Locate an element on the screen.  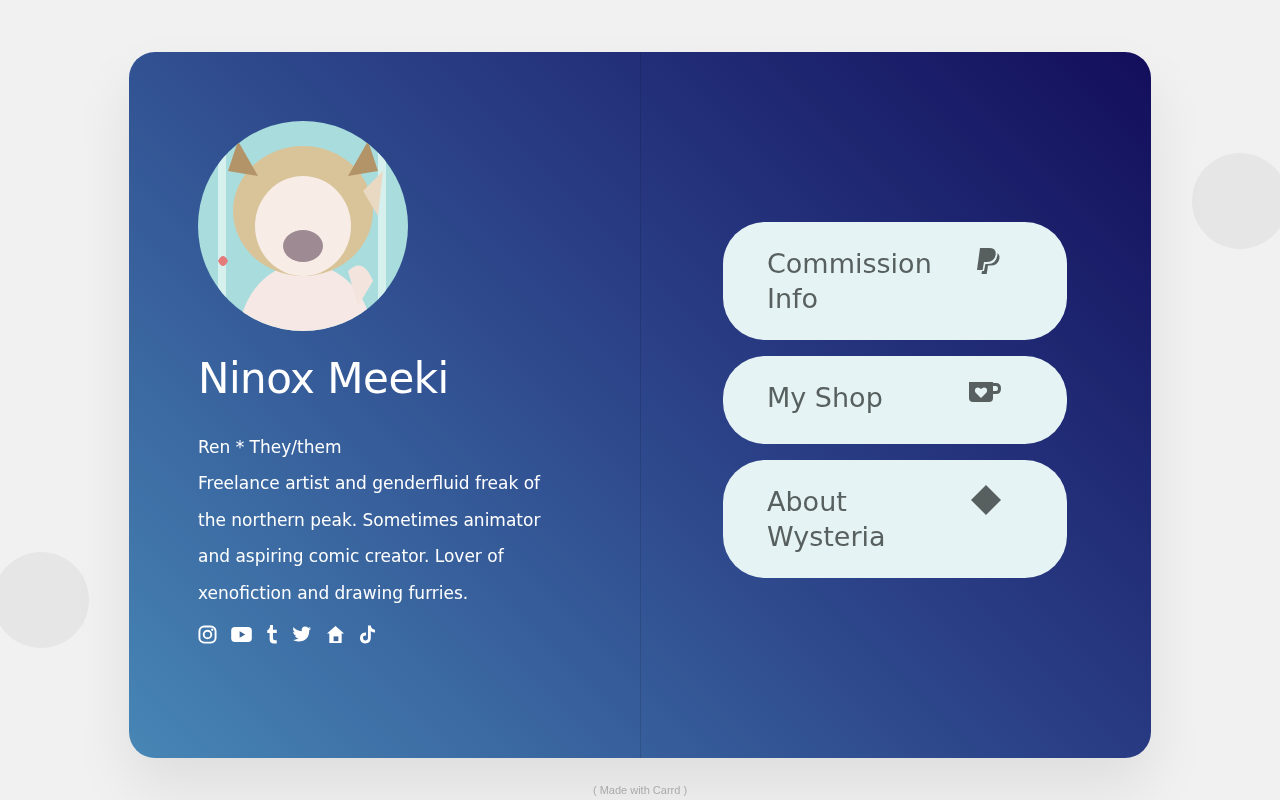
house-icon is located at coordinates (335, 634).